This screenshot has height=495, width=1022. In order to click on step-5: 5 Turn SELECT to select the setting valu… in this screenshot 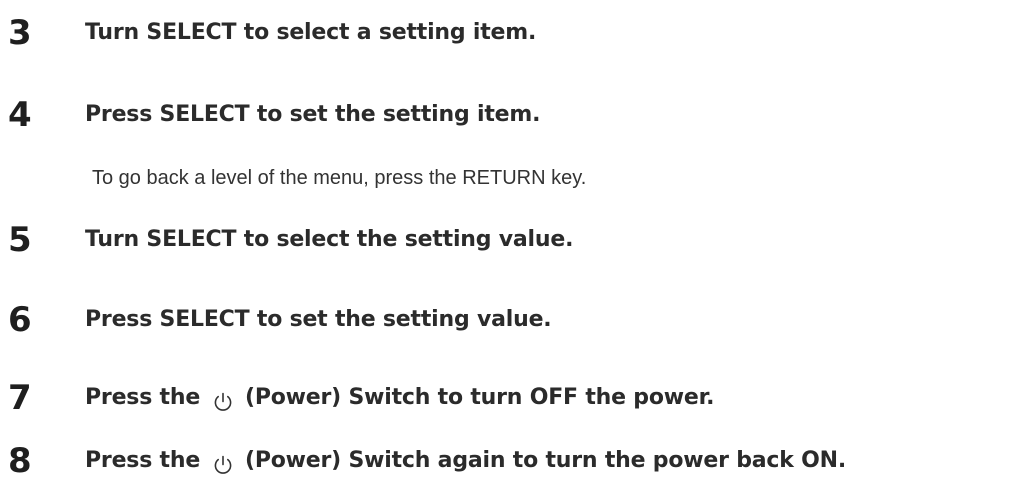, I will do `click(511, 240)`.